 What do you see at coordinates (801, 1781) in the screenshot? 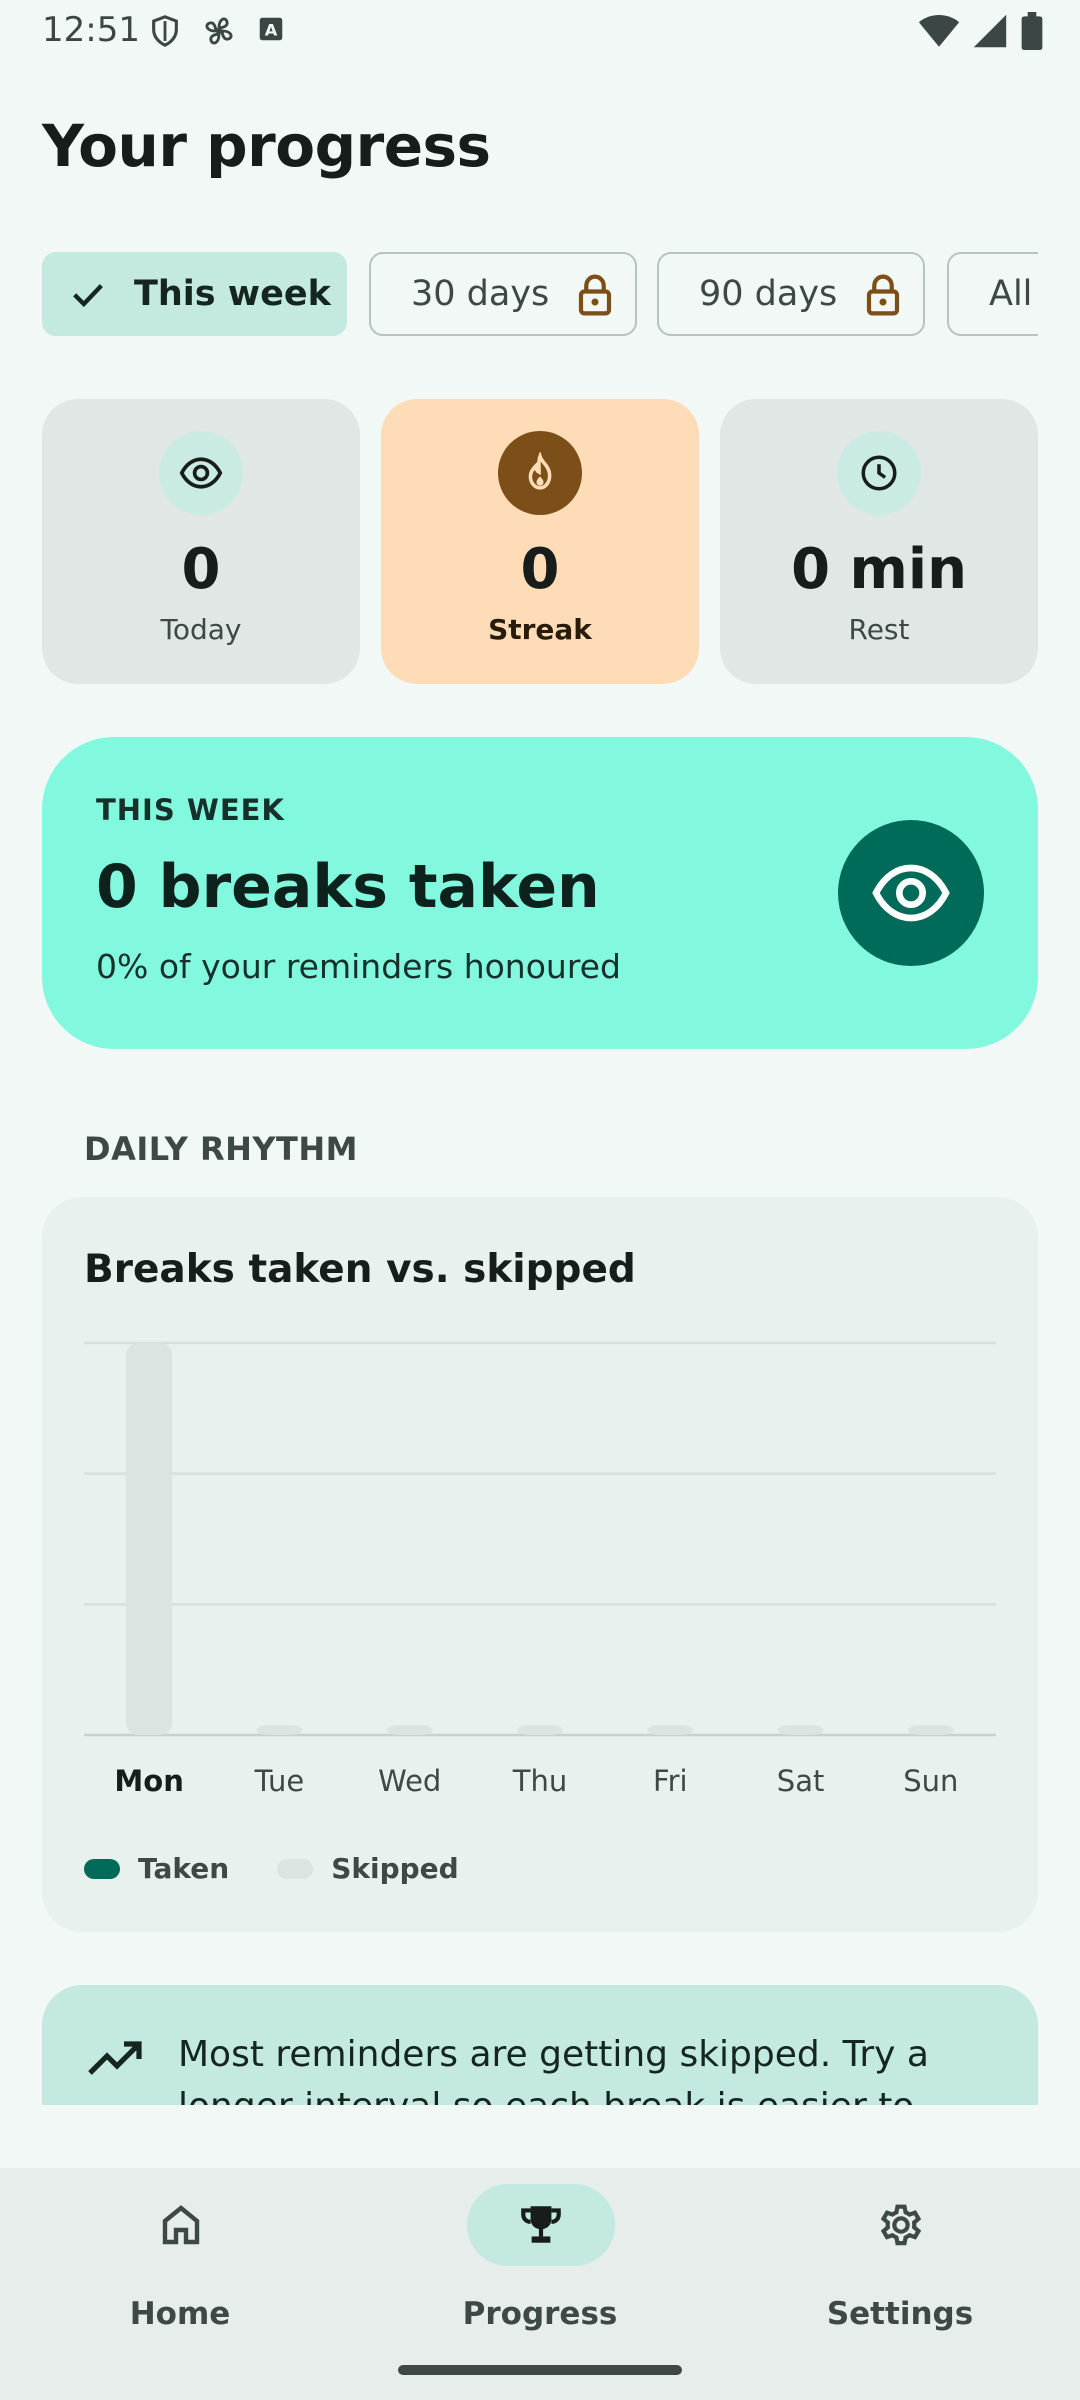
I see `x-tick-label: Sat` at bounding box center [801, 1781].